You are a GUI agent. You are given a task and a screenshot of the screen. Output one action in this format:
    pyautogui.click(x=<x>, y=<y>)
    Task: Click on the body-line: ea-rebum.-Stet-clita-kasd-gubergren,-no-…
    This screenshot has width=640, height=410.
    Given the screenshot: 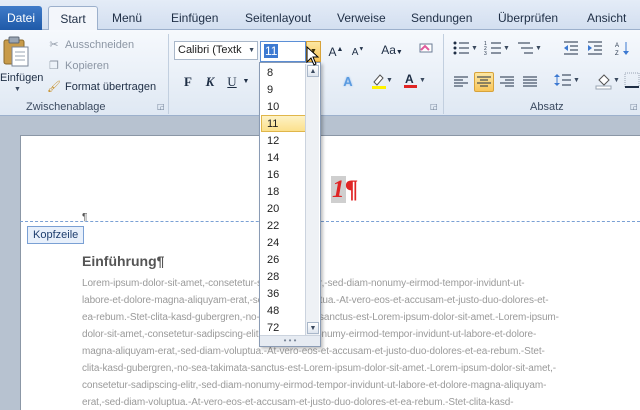 What is the action you would take?
    pyautogui.click(x=342, y=317)
    